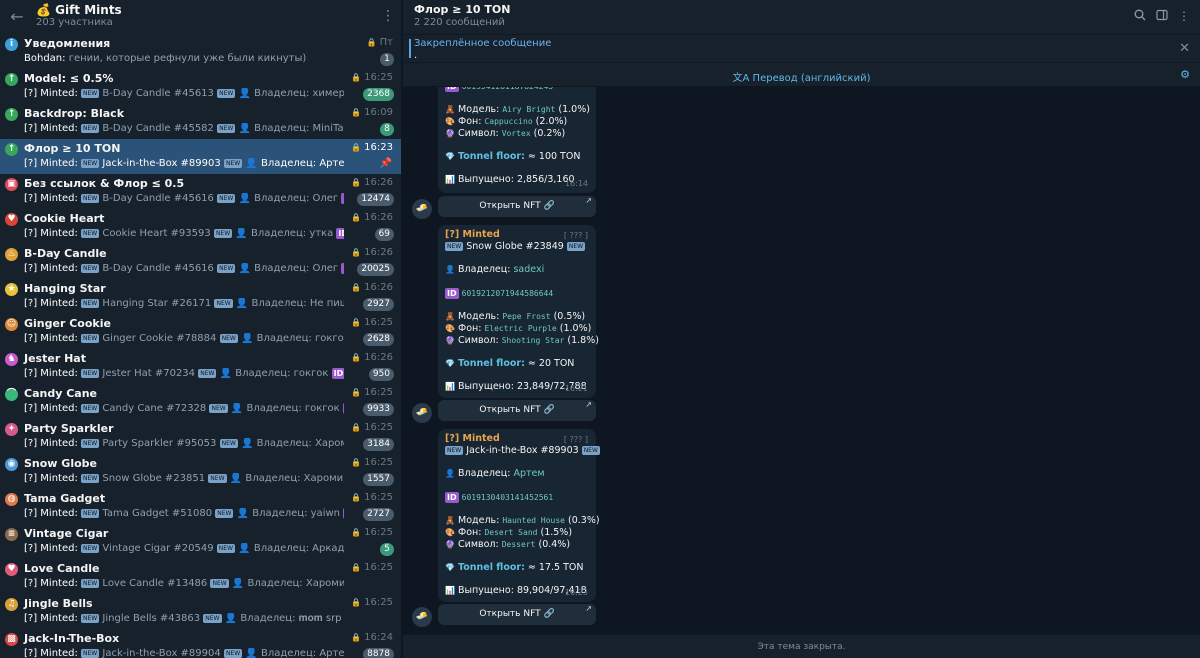 The image size is (1200, 658). What do you see at coordinates (299, 128) in the screenshot?
I see `preview-owner: Владелец: MiniTab00` at bounding box center [299, 128].